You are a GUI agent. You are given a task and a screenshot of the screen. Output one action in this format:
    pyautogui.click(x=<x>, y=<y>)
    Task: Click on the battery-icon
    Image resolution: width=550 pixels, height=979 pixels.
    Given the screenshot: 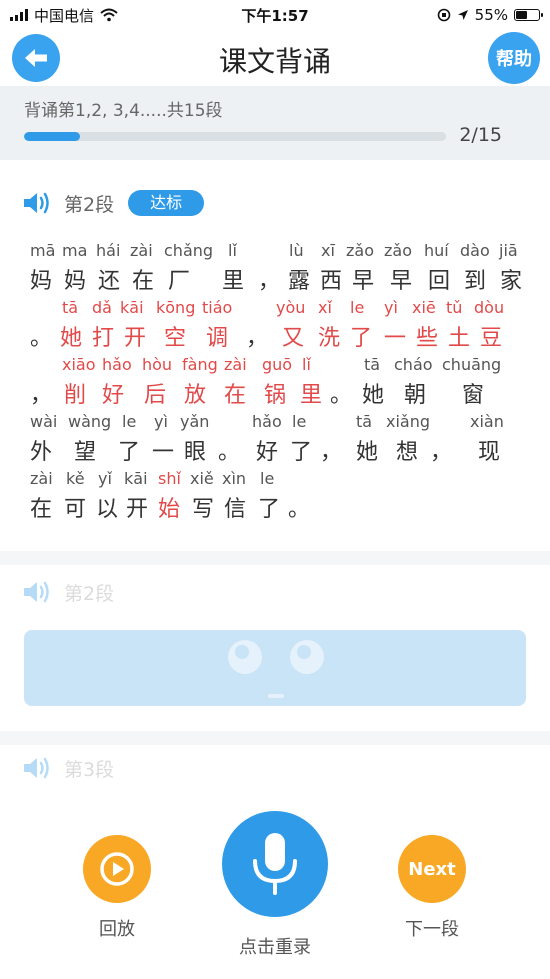 What is the action you would take?
    pyautogui.click(x=528, y=15)
    